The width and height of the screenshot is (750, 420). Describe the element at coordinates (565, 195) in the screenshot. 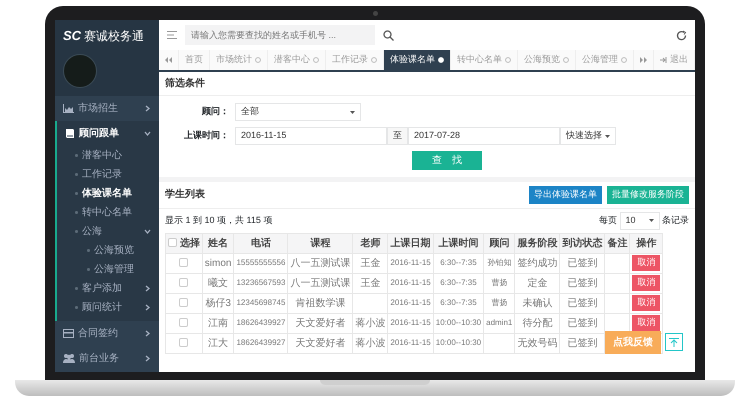

I see `action-button: 导出体验课名单` at that location.